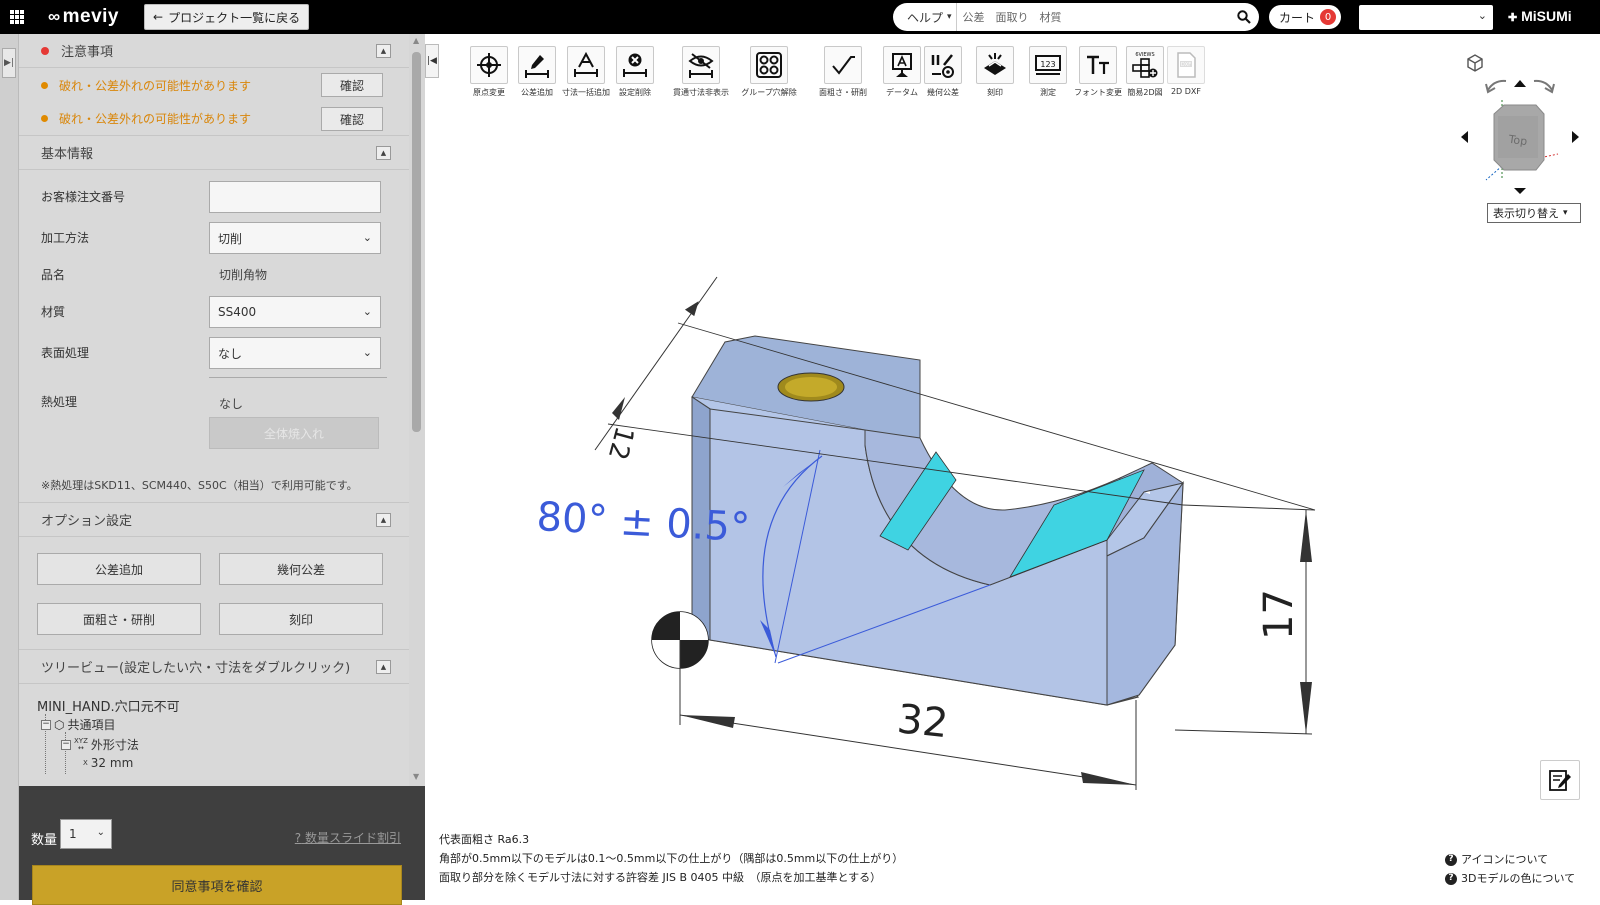 Image resolution: width=1600 pixels, height=905 pixels. What do you see at coordinates (1305, 17) in the screenshot?
I see `cart-button: カート 0` at bounding box center [1305, 17].